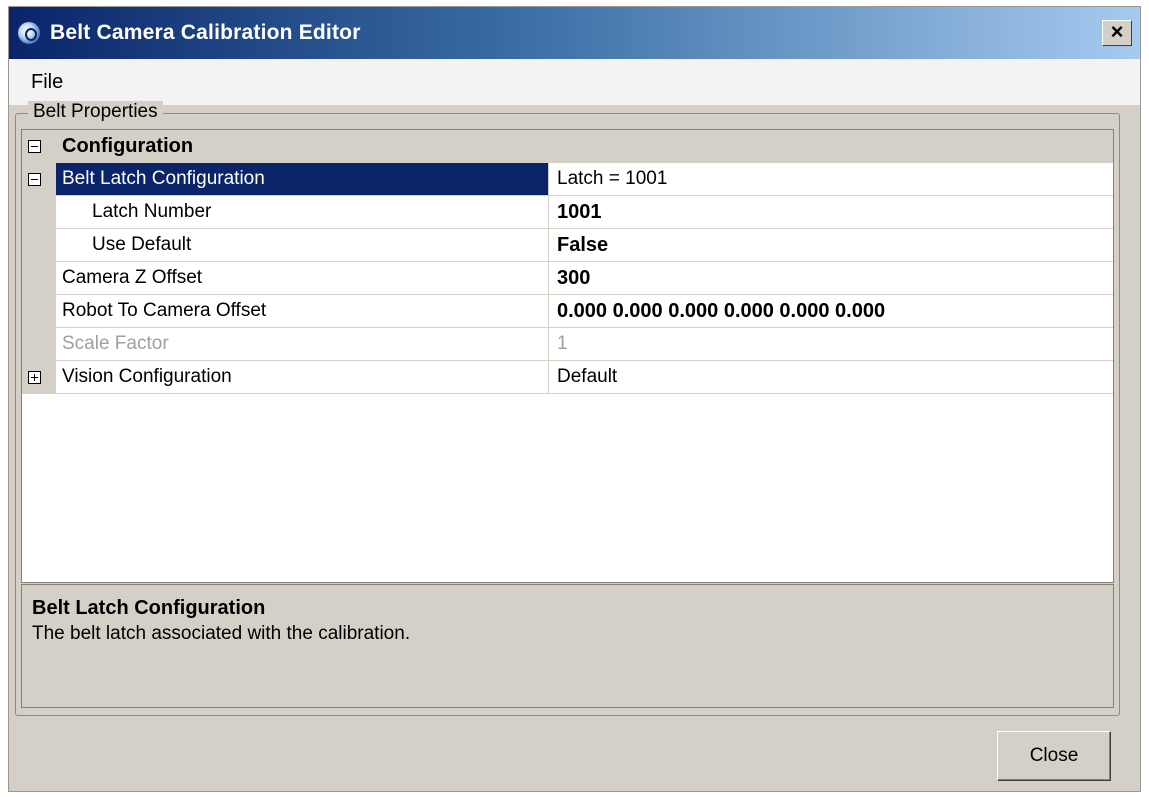 The height and width of the screenshot is (797, 1149). What do you see at coordinates (302, 245) in the screenshot?
I see `property-name: Use Default` at bounding box center [302, 245].